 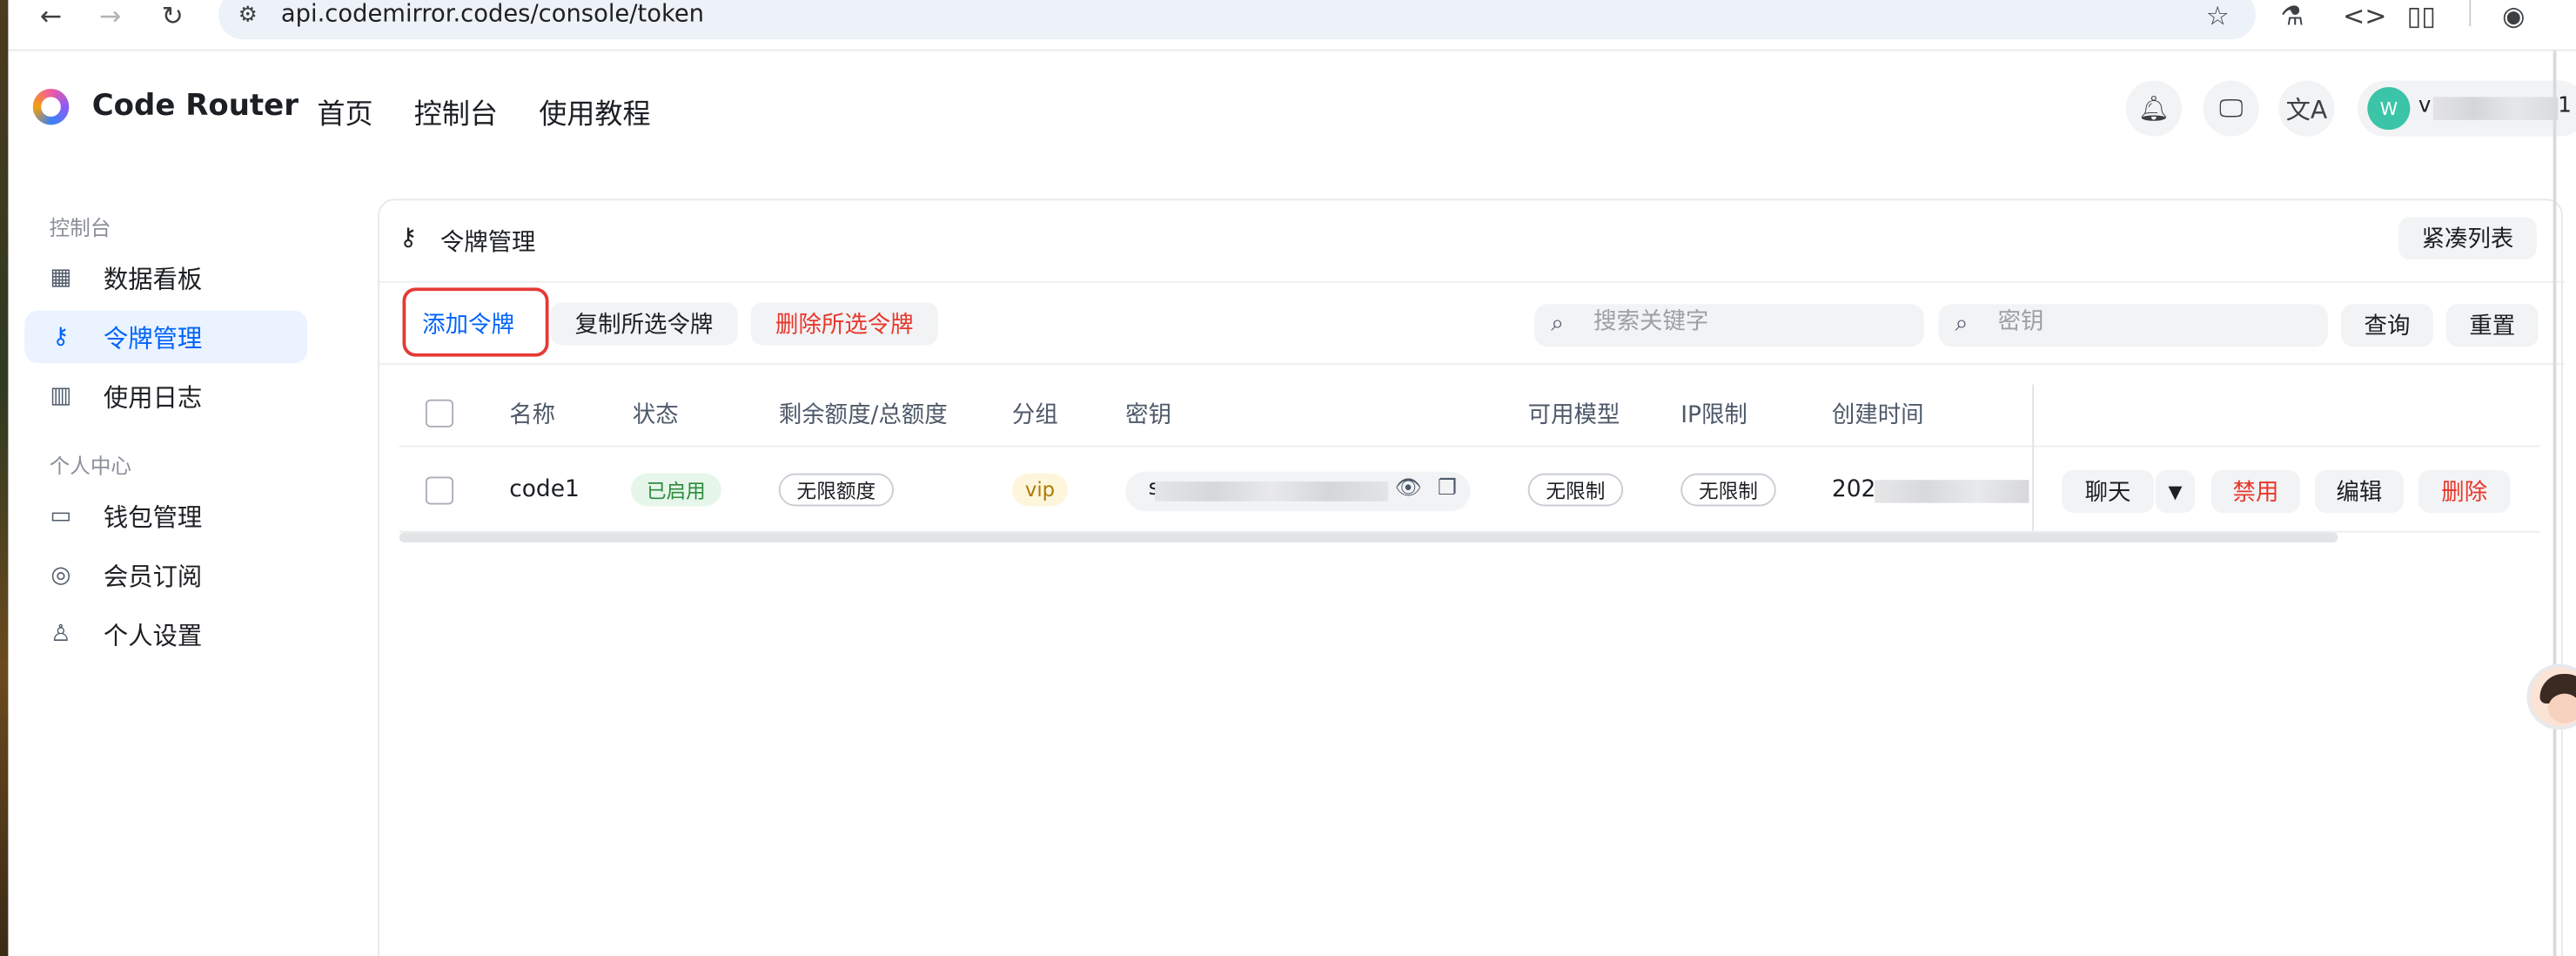 What do you see at coordinates (2365, 15) in the screenshot?
I see `devtools-code-icon: <>` at bounding box center [2365, 15].